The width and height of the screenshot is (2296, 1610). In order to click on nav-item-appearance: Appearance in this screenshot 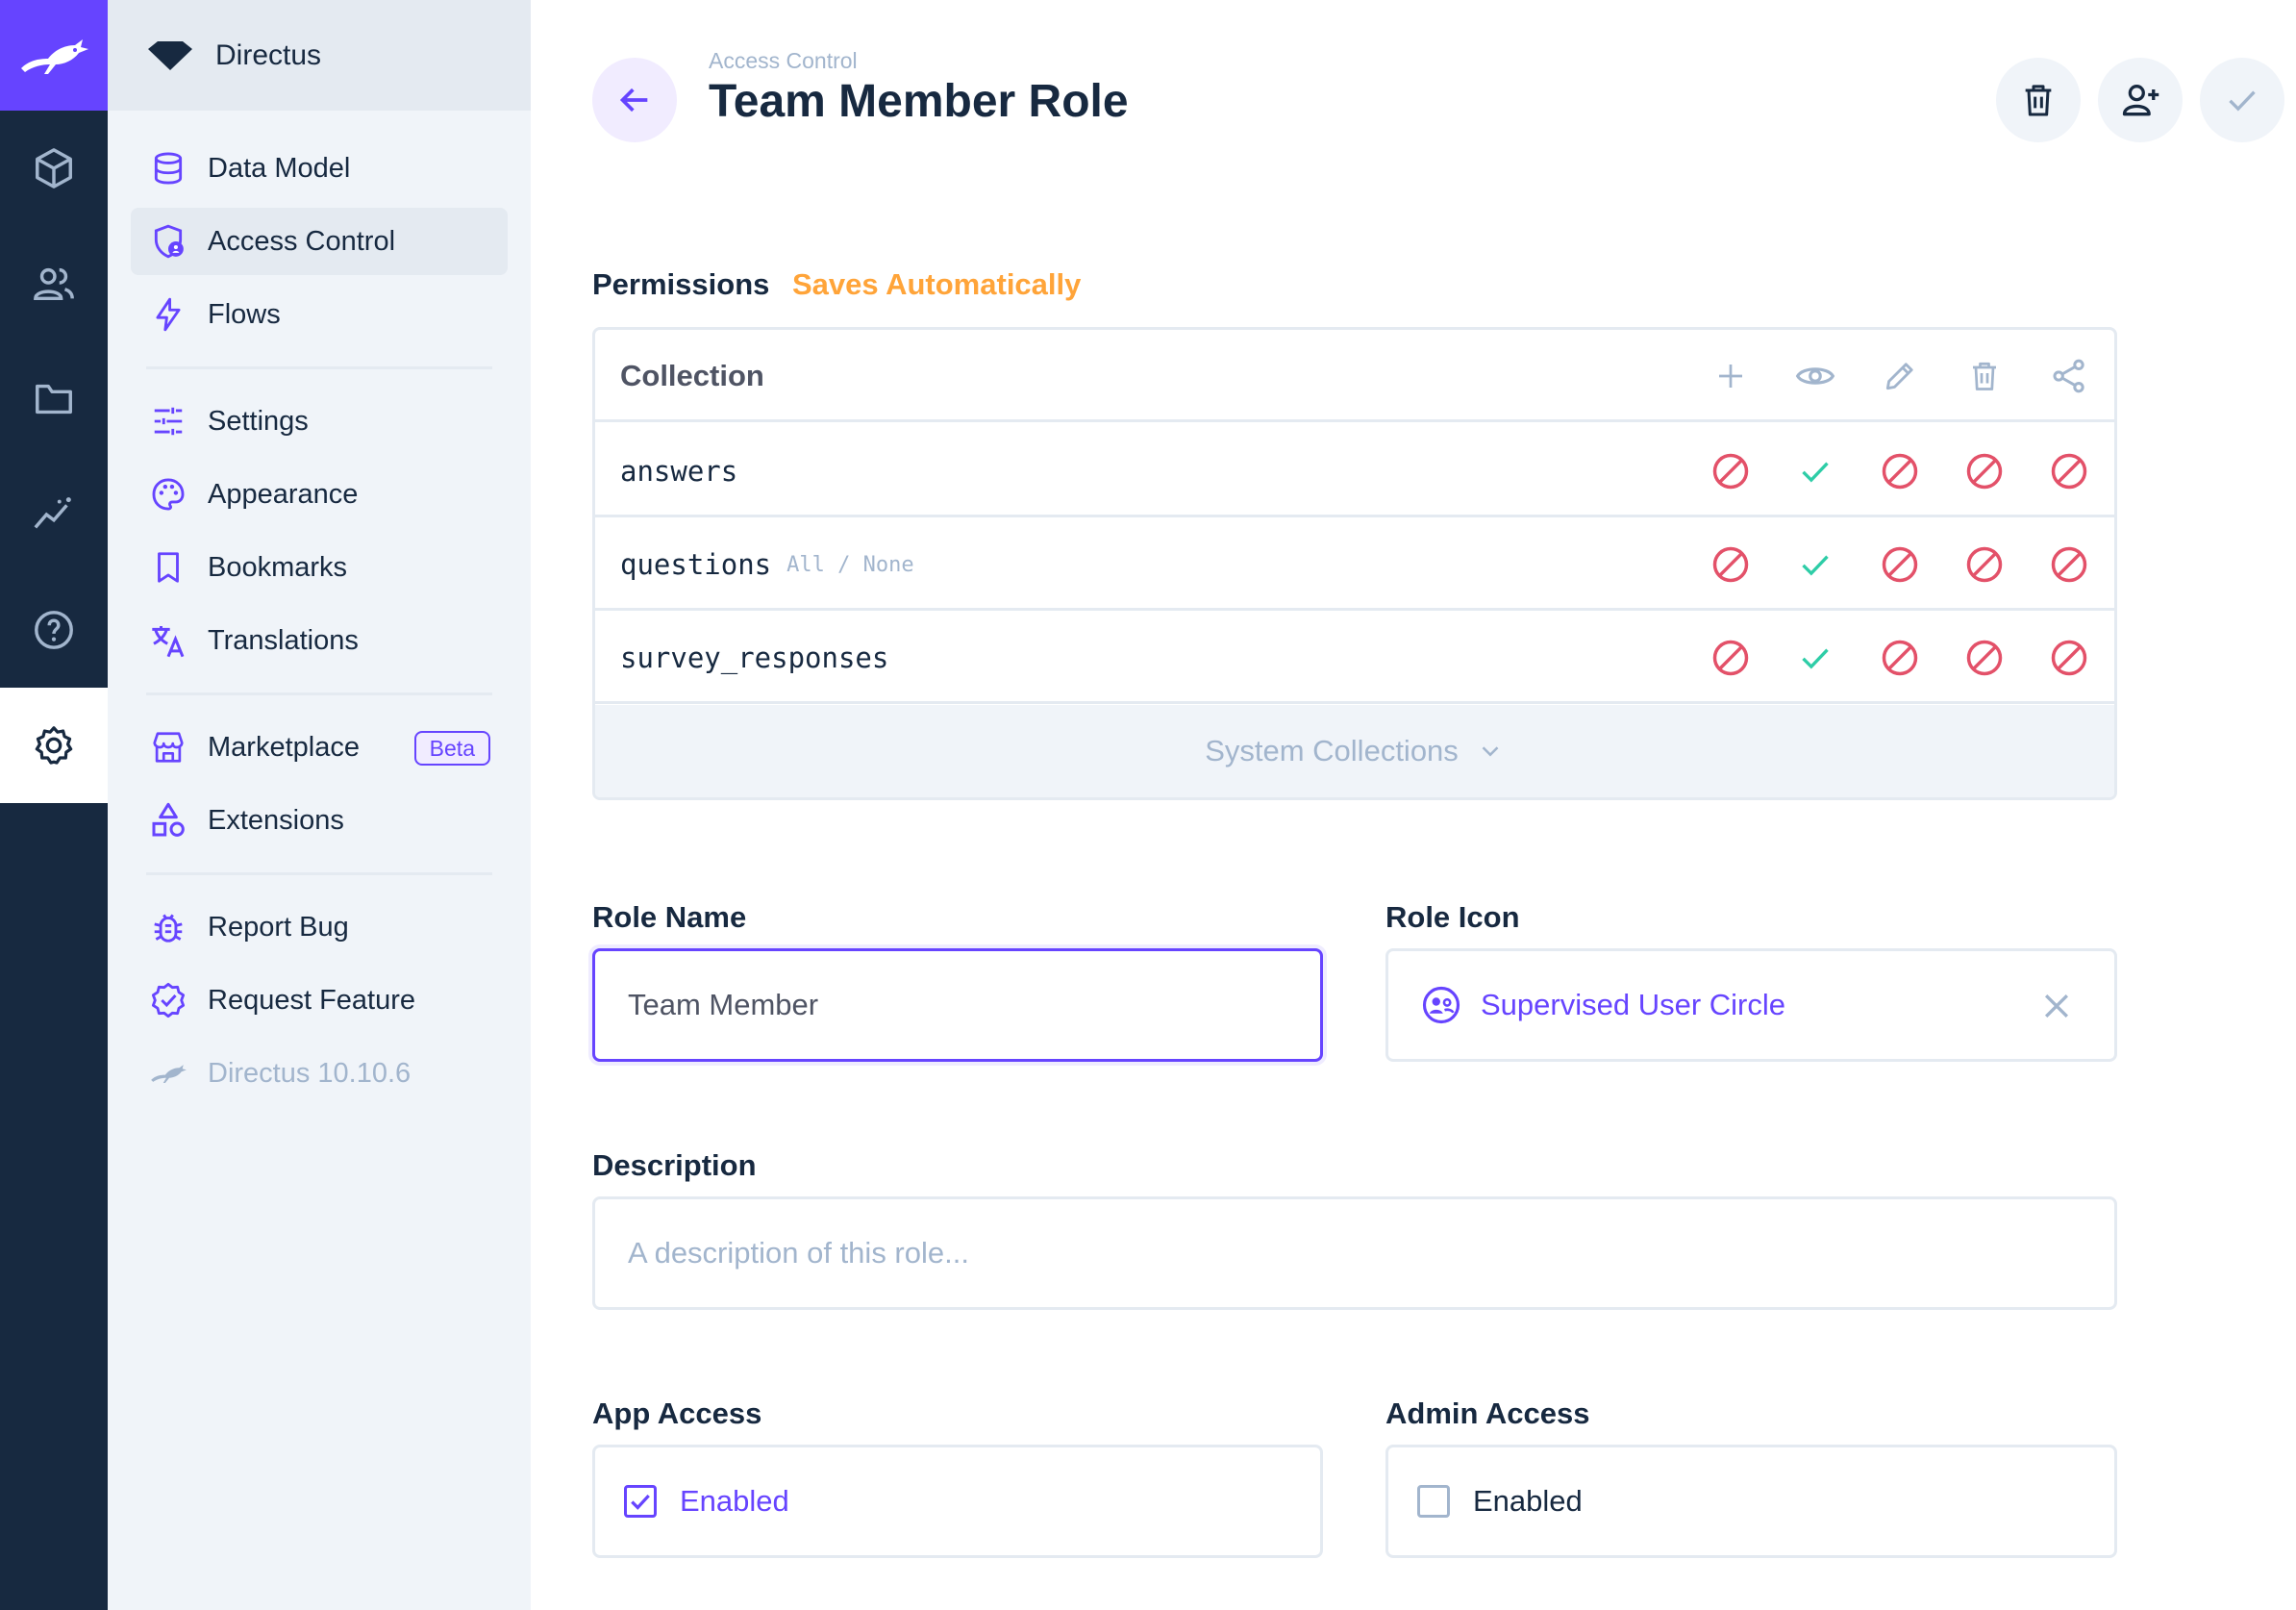, I will do `click(319, 494)`.